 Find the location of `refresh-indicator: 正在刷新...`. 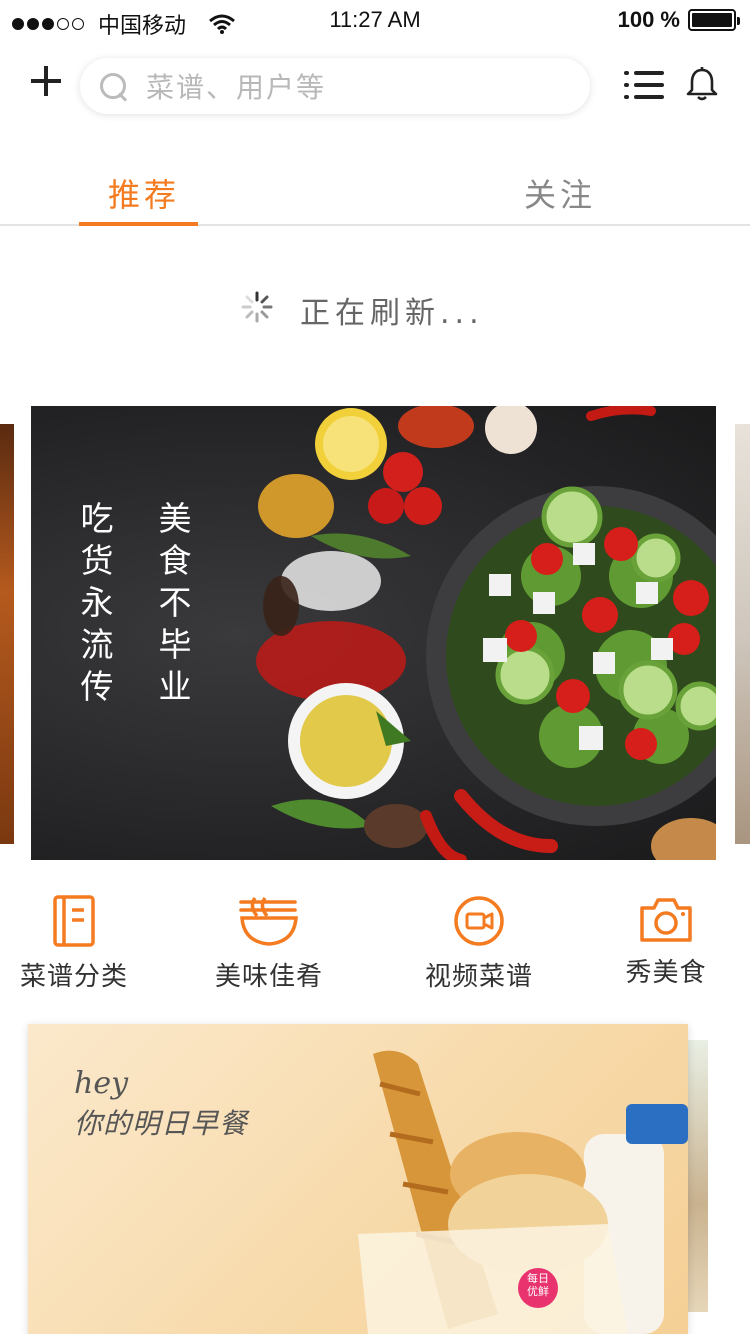

refresh-indicator: 正在刷新... is located at coordinates (375, 308).